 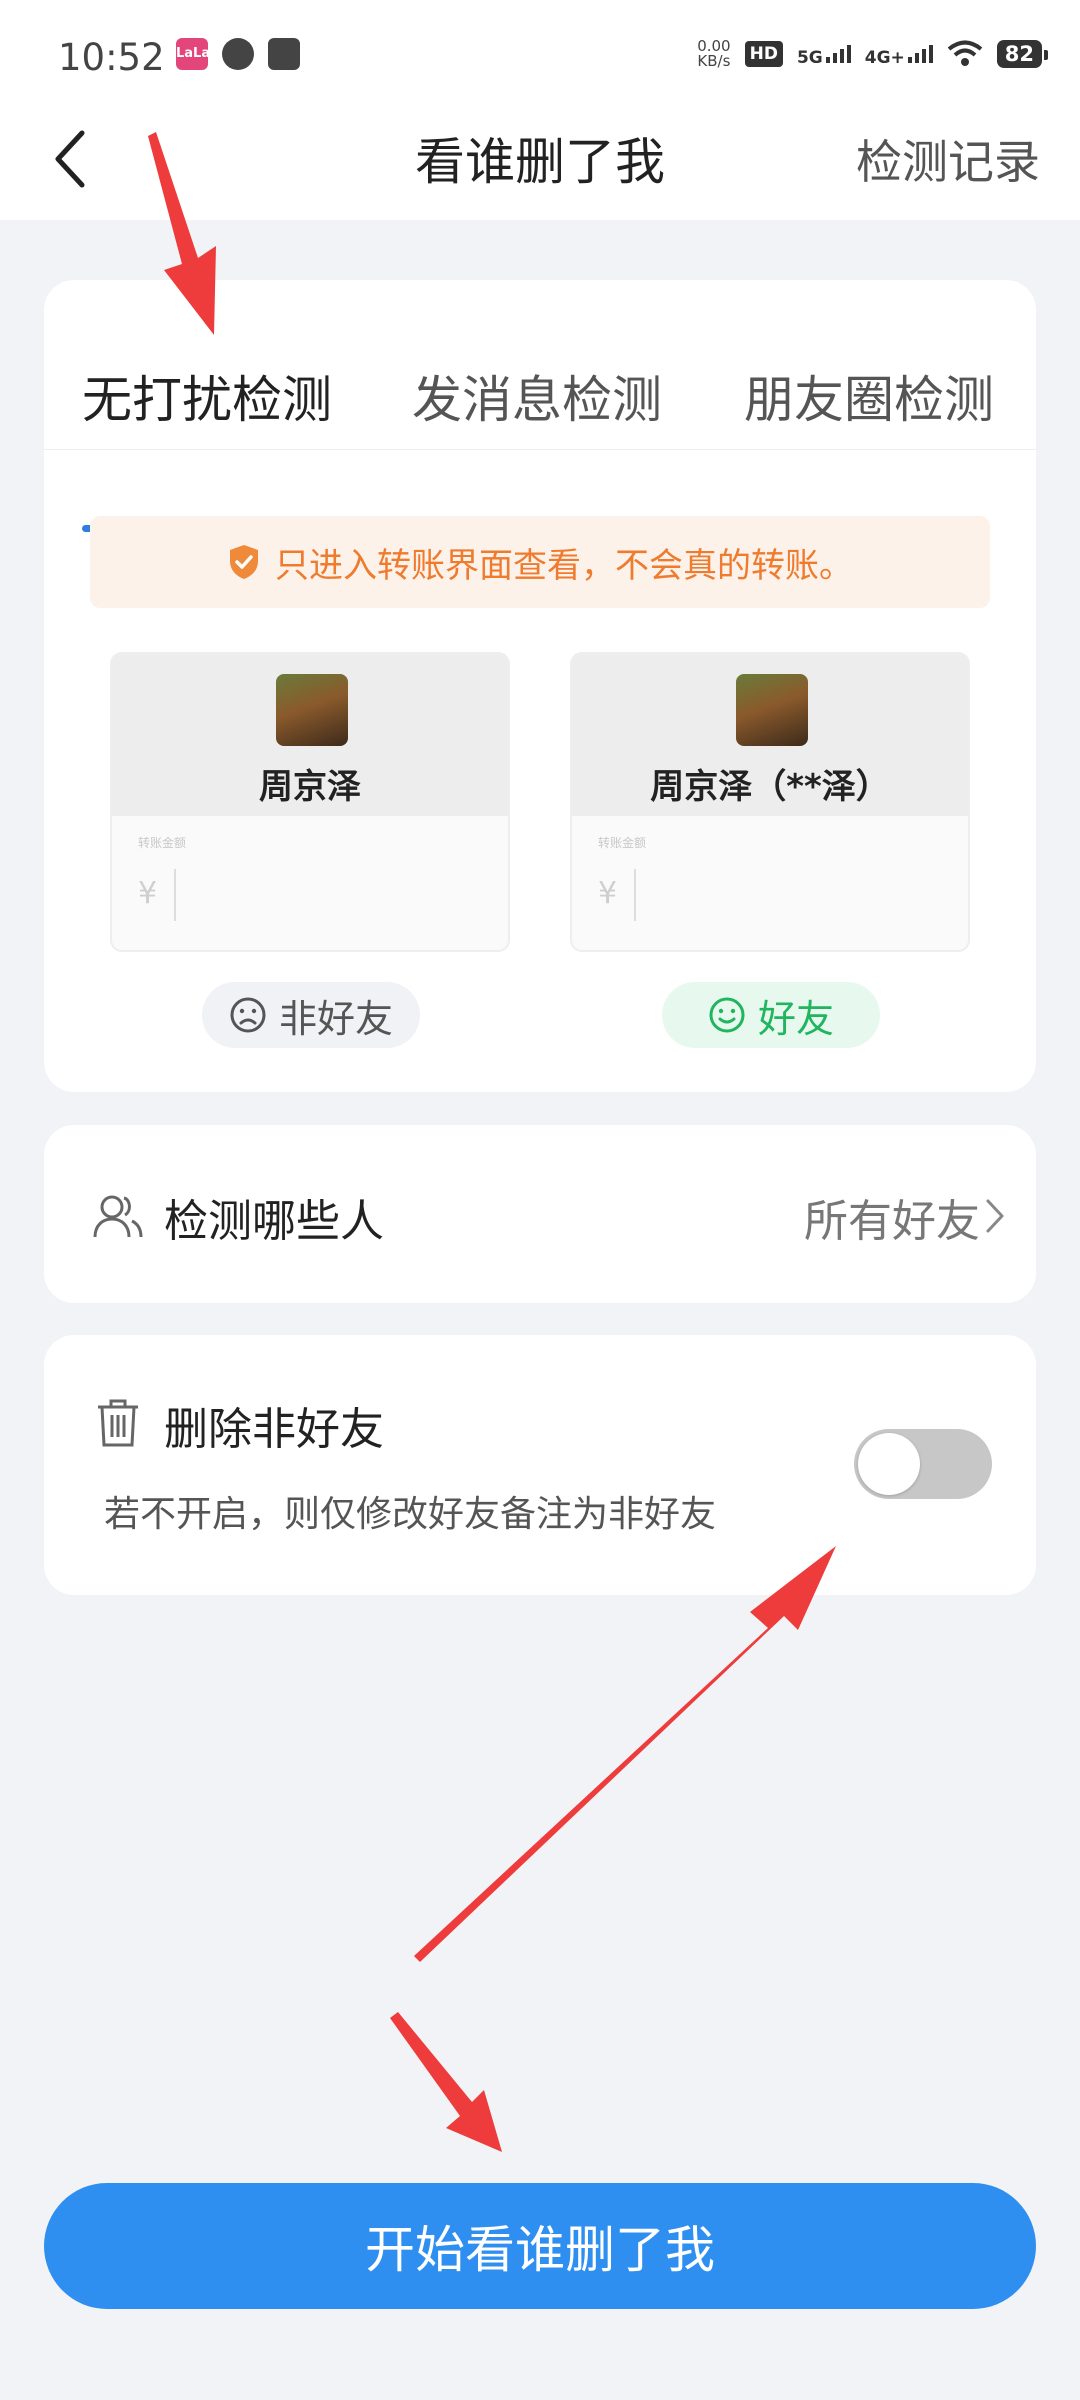 What do you see at coordinates (540, 1214) in the screenshot?
I see `detect-targets-row: 检测哪些人 所有好友` at bounding box center [540, 1214].